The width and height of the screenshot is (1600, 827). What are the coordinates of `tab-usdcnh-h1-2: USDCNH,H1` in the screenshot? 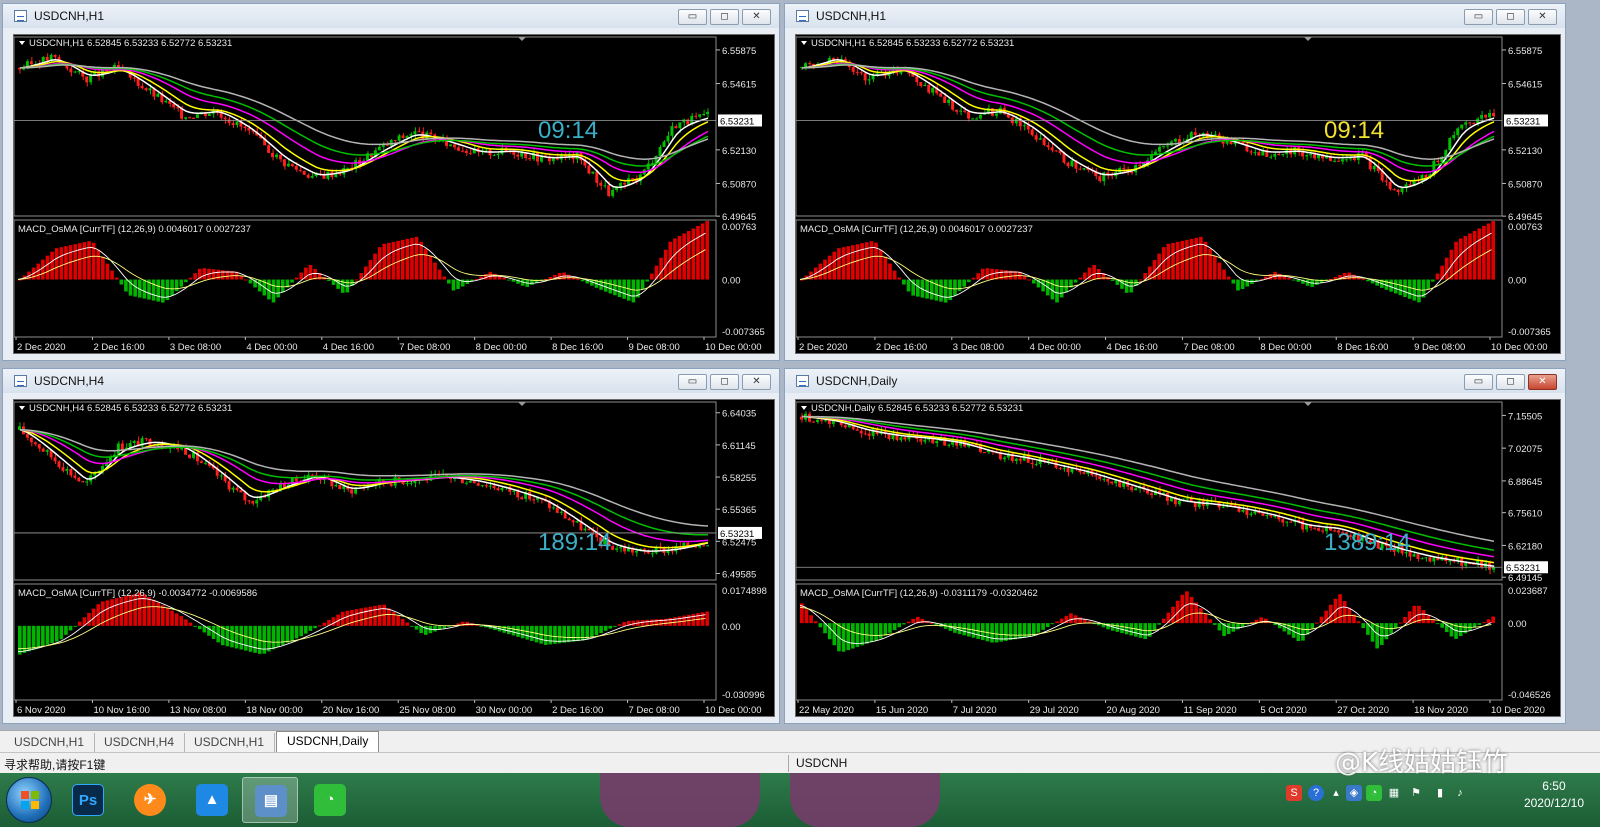 It's located at (230, 742).